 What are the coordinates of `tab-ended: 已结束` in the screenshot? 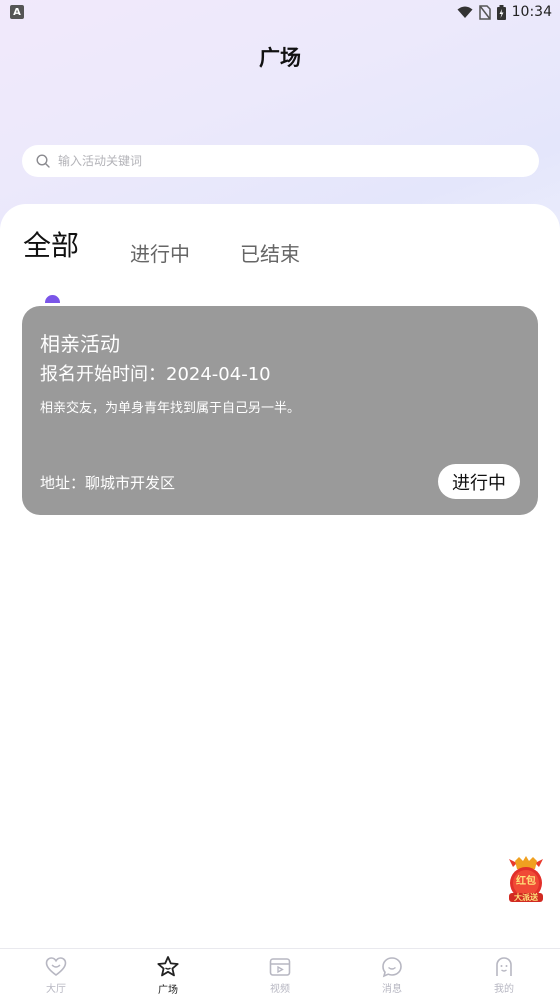 It's located at (270, 252).